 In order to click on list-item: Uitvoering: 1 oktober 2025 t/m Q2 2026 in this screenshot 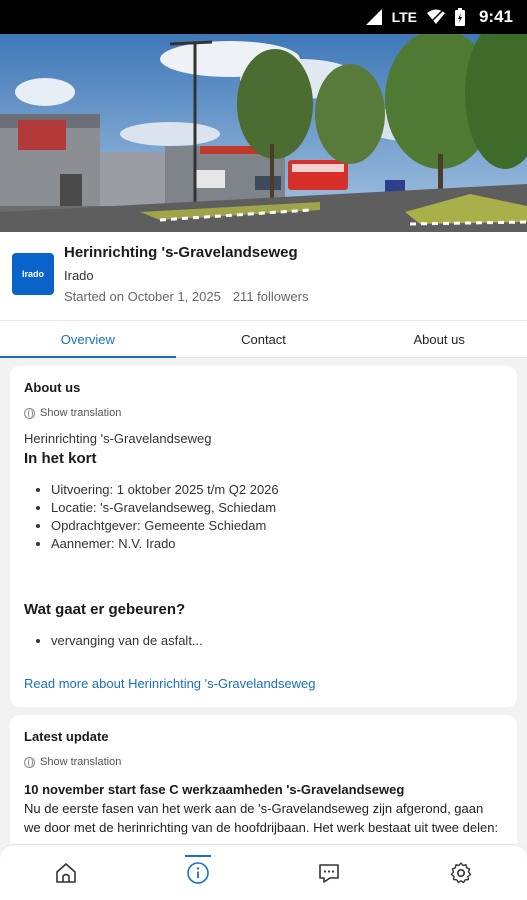, I will do `click(277, 490)`.